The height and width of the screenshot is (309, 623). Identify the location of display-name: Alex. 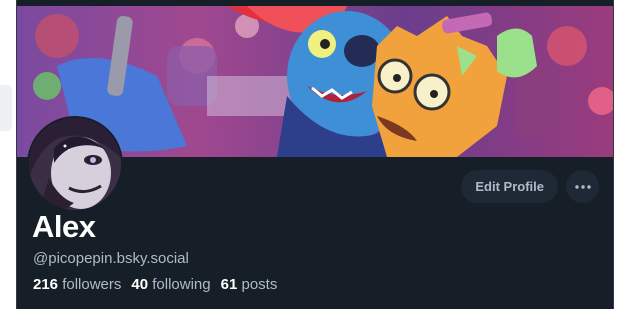
(64, 226).